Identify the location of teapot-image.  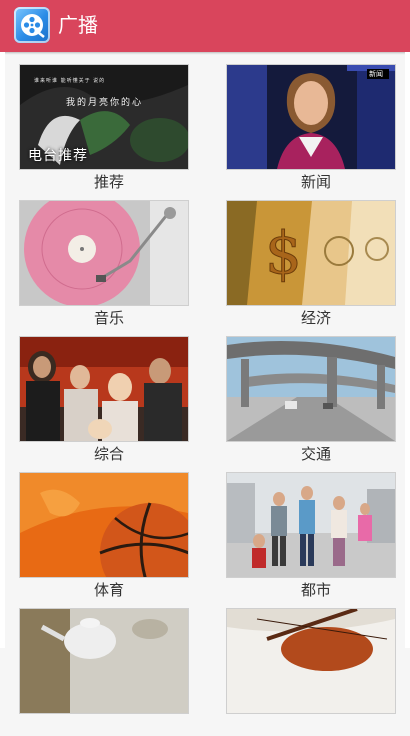
(104, 661).